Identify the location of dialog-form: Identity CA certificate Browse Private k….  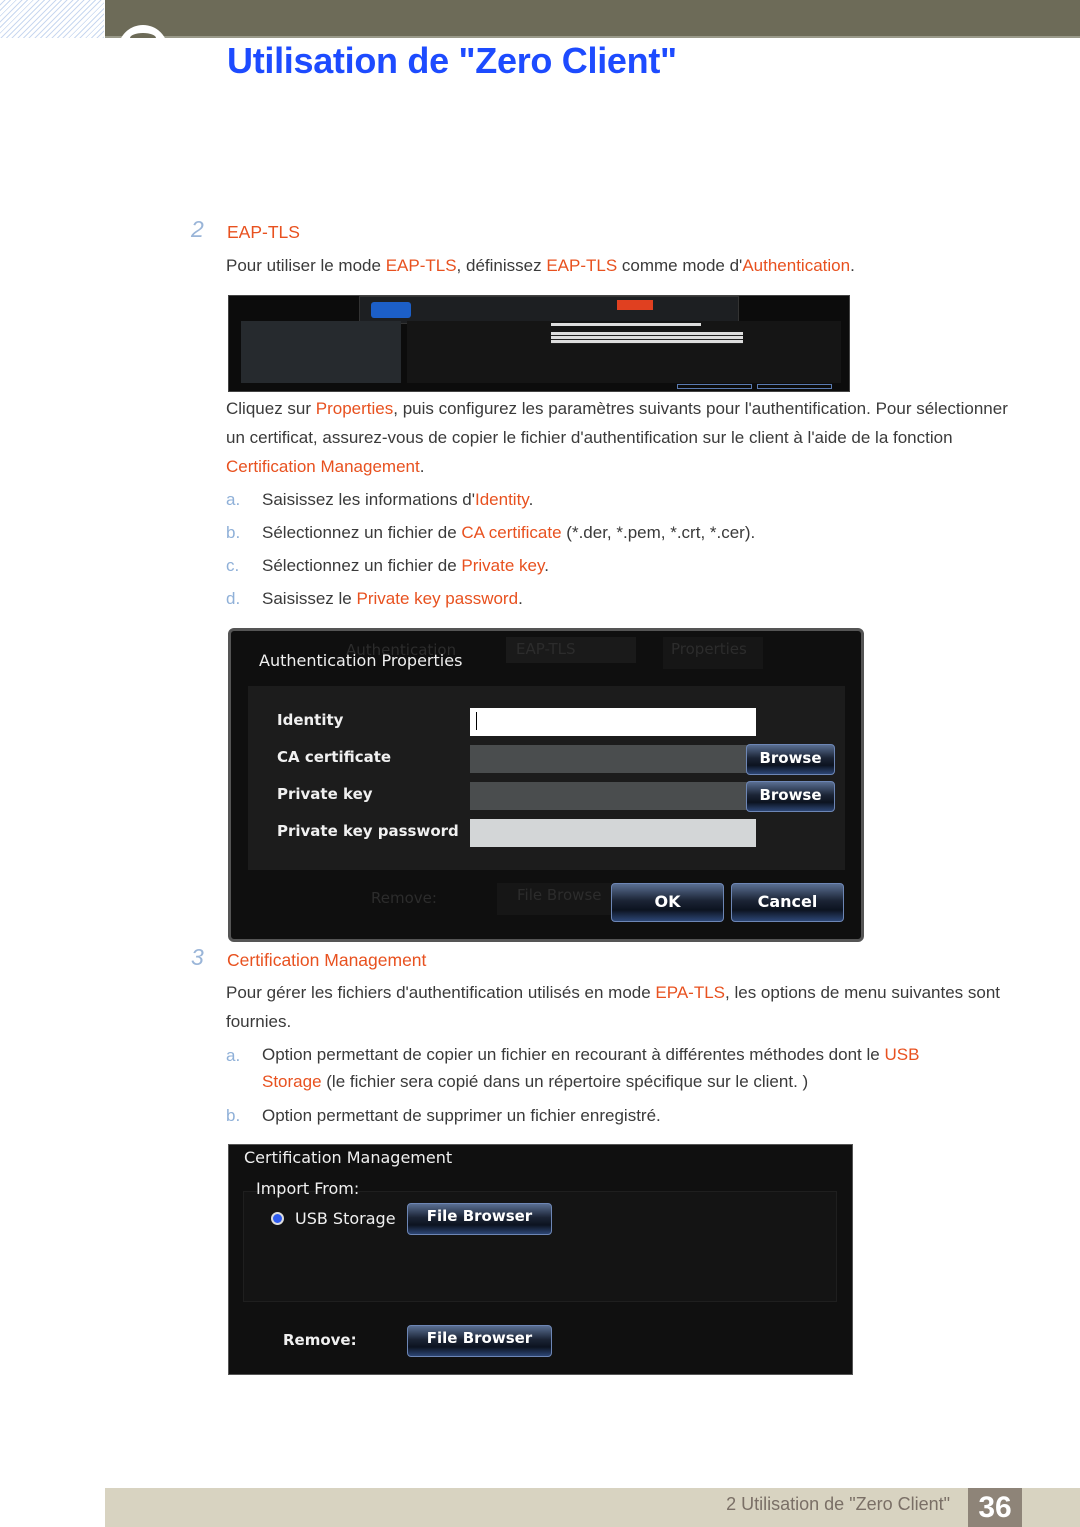
(546, 778).